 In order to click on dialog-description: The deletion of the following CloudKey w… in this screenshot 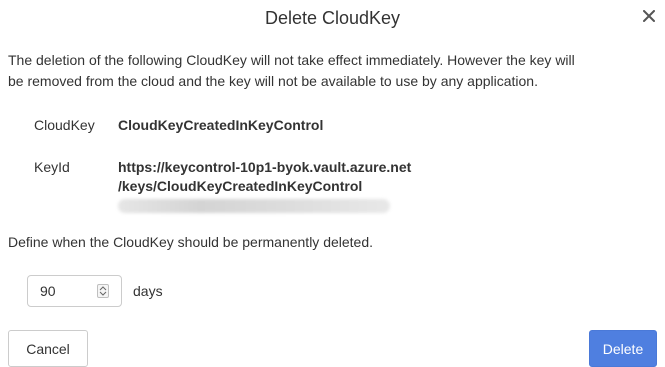, I will do `click(332, 71)`.